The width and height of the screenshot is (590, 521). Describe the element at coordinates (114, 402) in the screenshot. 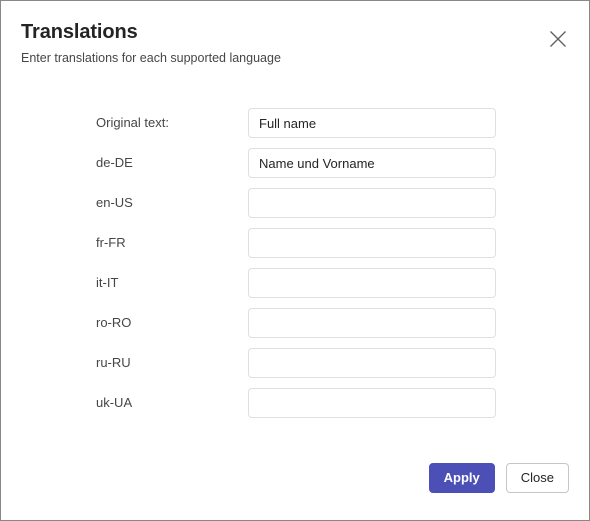

I see `row-label: uk-UA` at that location.